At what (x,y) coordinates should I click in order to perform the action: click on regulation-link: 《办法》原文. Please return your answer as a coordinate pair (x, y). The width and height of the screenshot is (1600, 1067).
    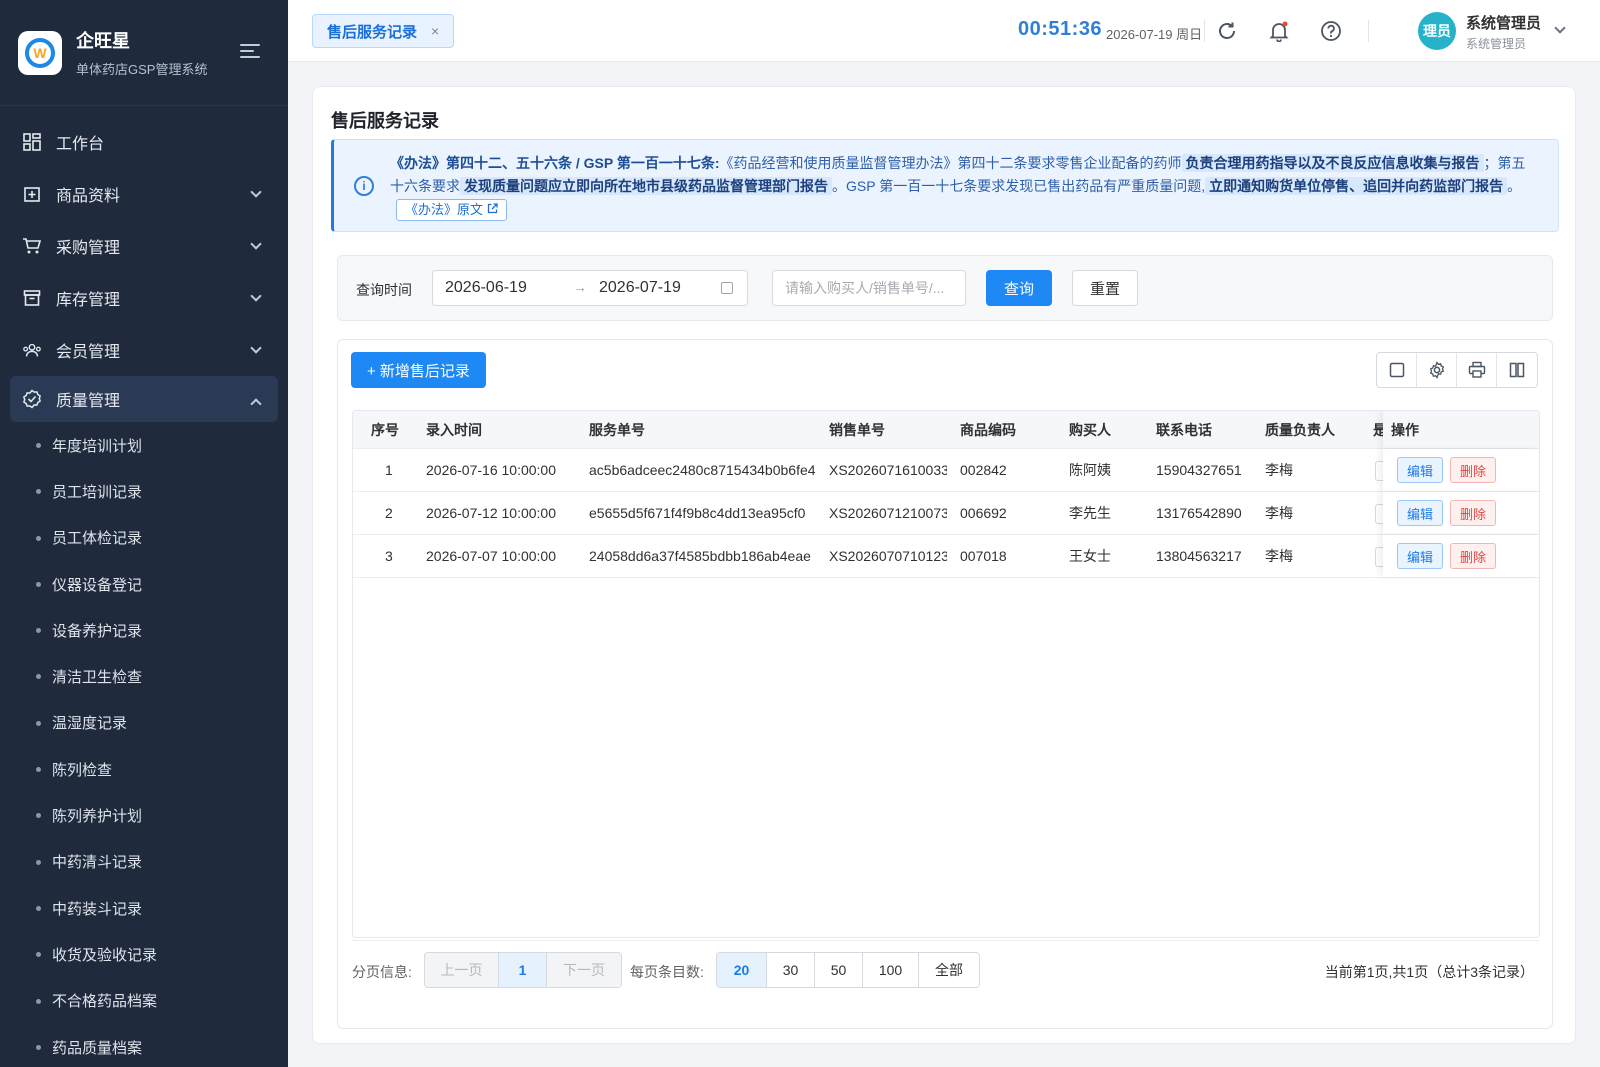
    Looking at the image, I should click on (451, 210).